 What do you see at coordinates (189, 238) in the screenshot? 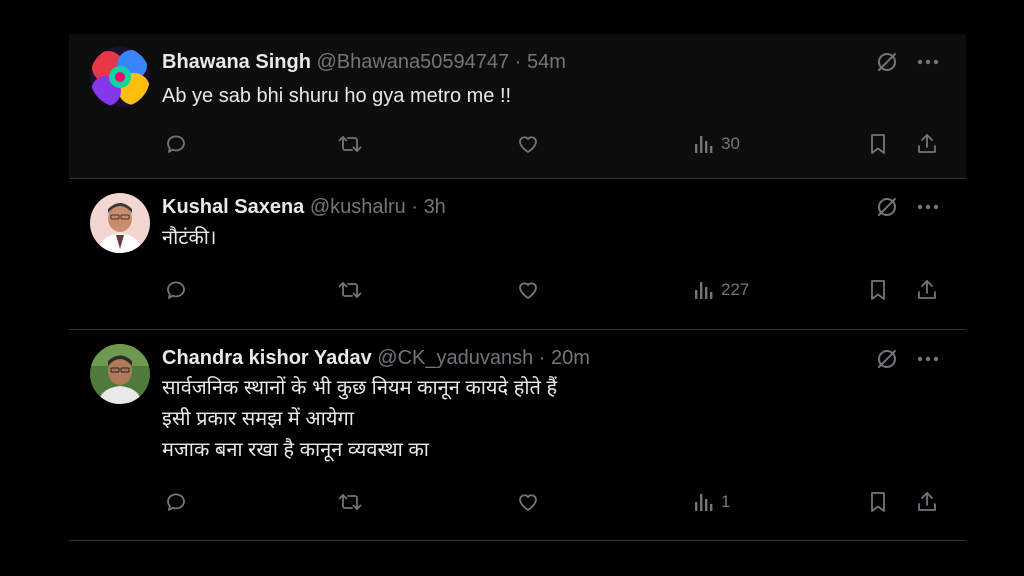
I see `tweet-text: नौटंकी।` at bounding box center [189, 238].